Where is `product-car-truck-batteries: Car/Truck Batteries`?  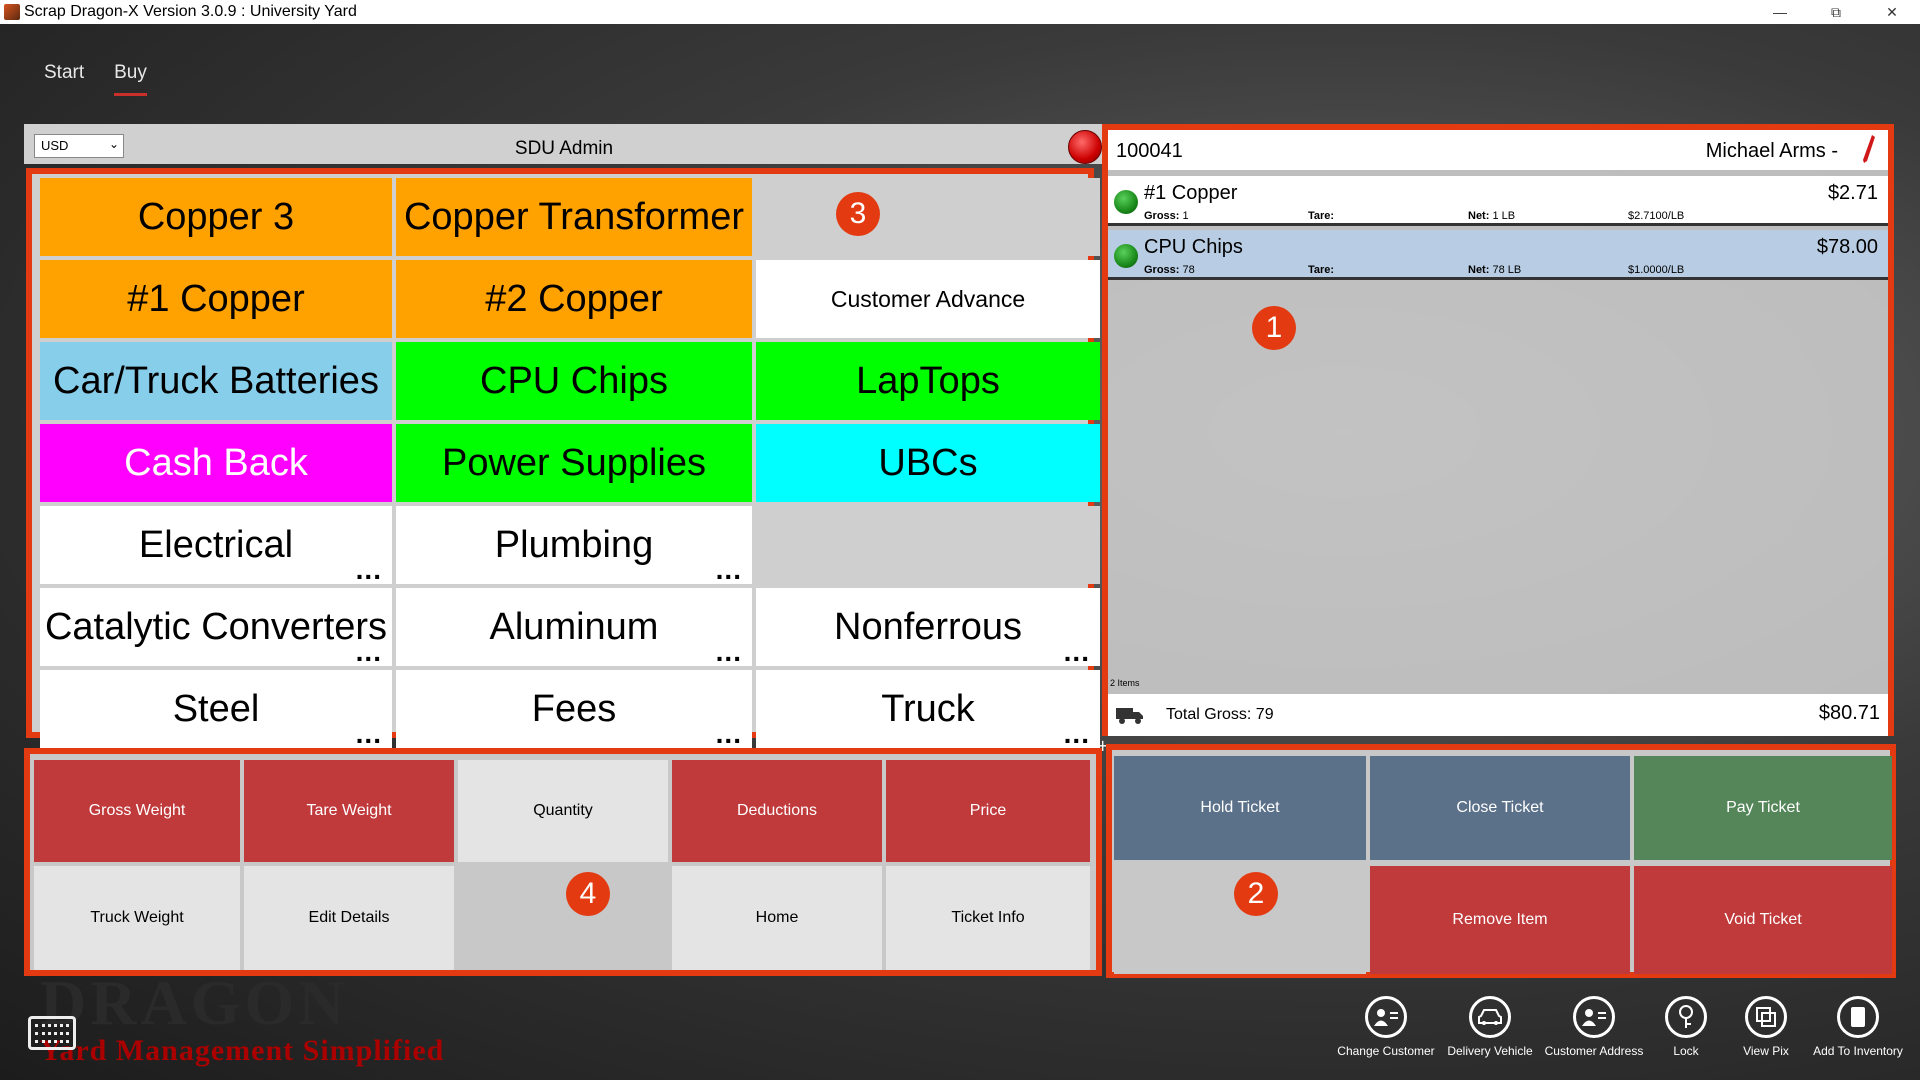
product-car-truck-batteries: Car/Truck Batteries is located at coordinates (216, 381).